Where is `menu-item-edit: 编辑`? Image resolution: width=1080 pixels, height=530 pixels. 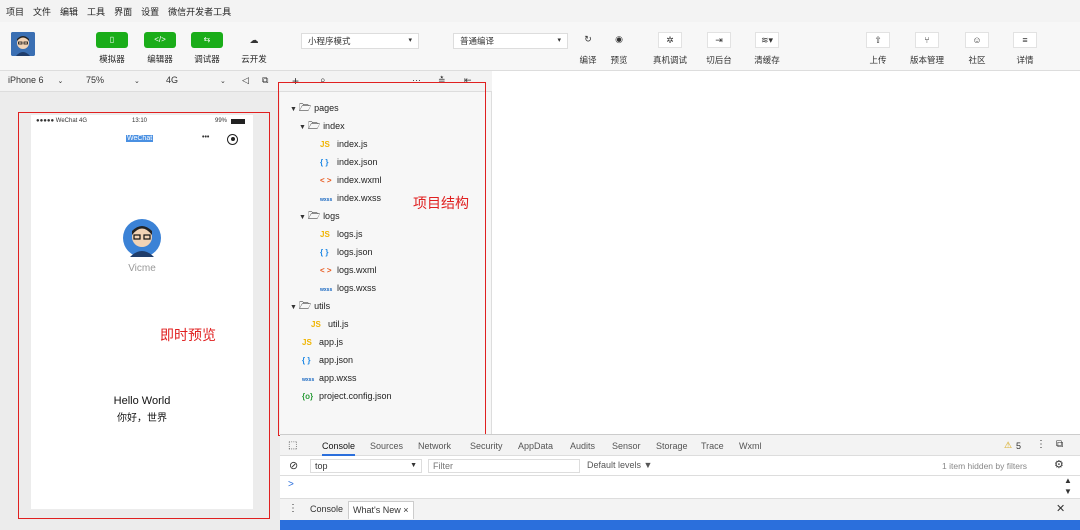 menu-item-edit: 编辑 is located at coordinates (69, 11).